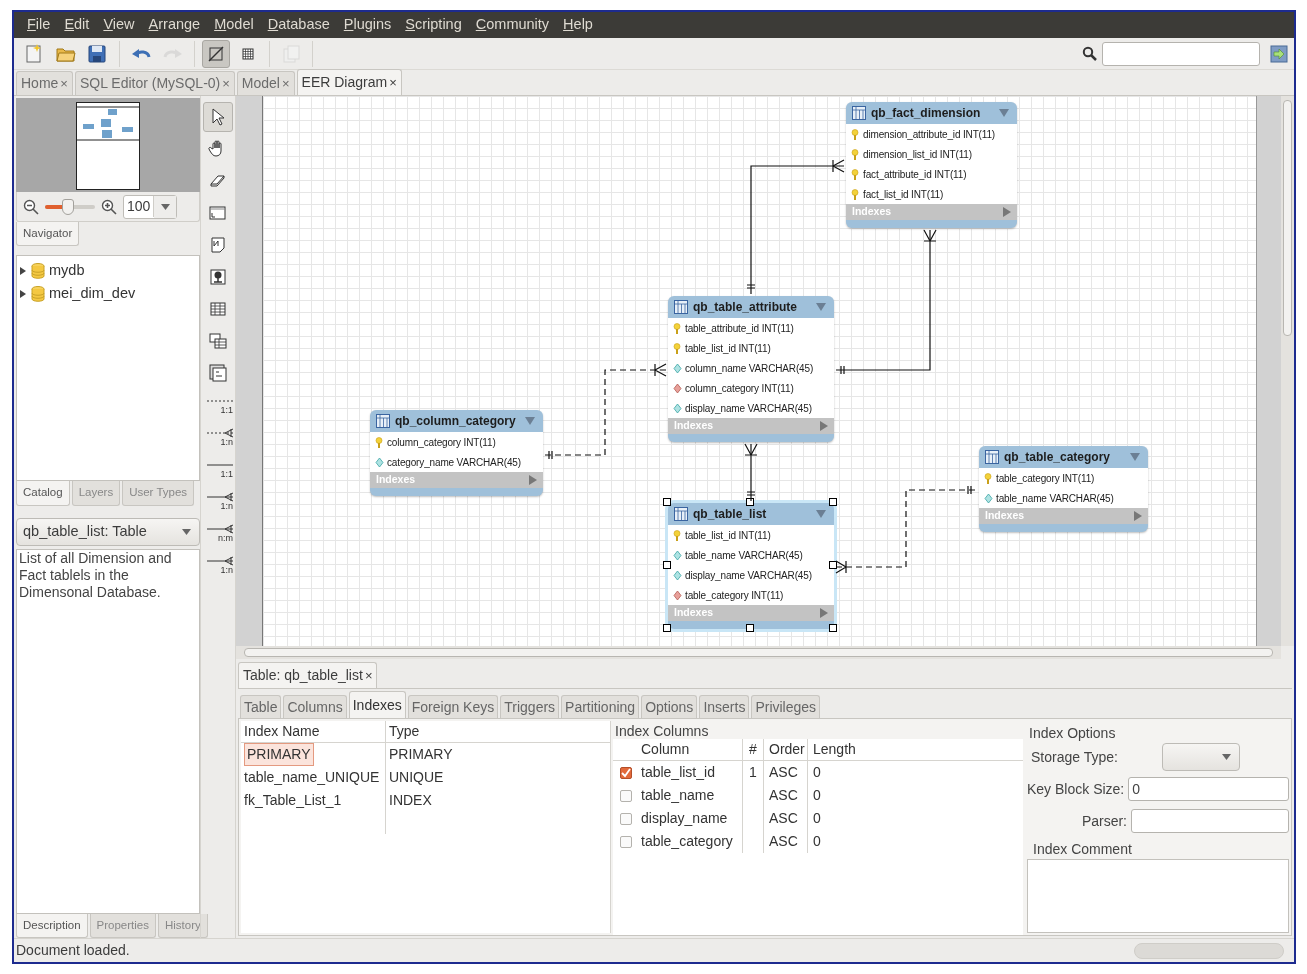 This screenshot has width=1307, height=974. Describe the element at coordinates (234, 25) in the screenshot. I see `menu-item: Model` at that location.